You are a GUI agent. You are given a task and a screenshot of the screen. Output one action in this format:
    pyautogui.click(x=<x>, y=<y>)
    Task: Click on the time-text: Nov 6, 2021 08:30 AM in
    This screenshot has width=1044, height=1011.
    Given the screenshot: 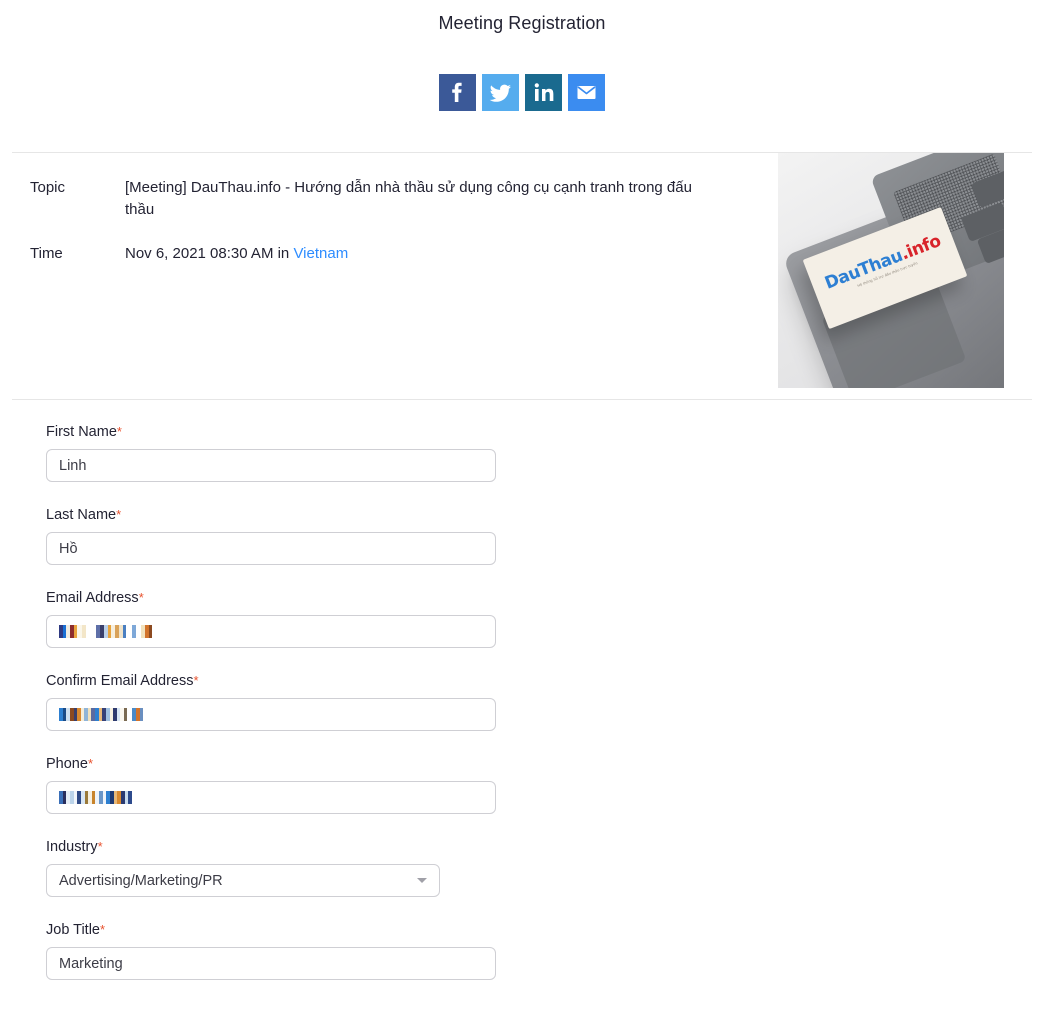 What is the action you would take?
    pyautogui.click(x=209, y=253)
    